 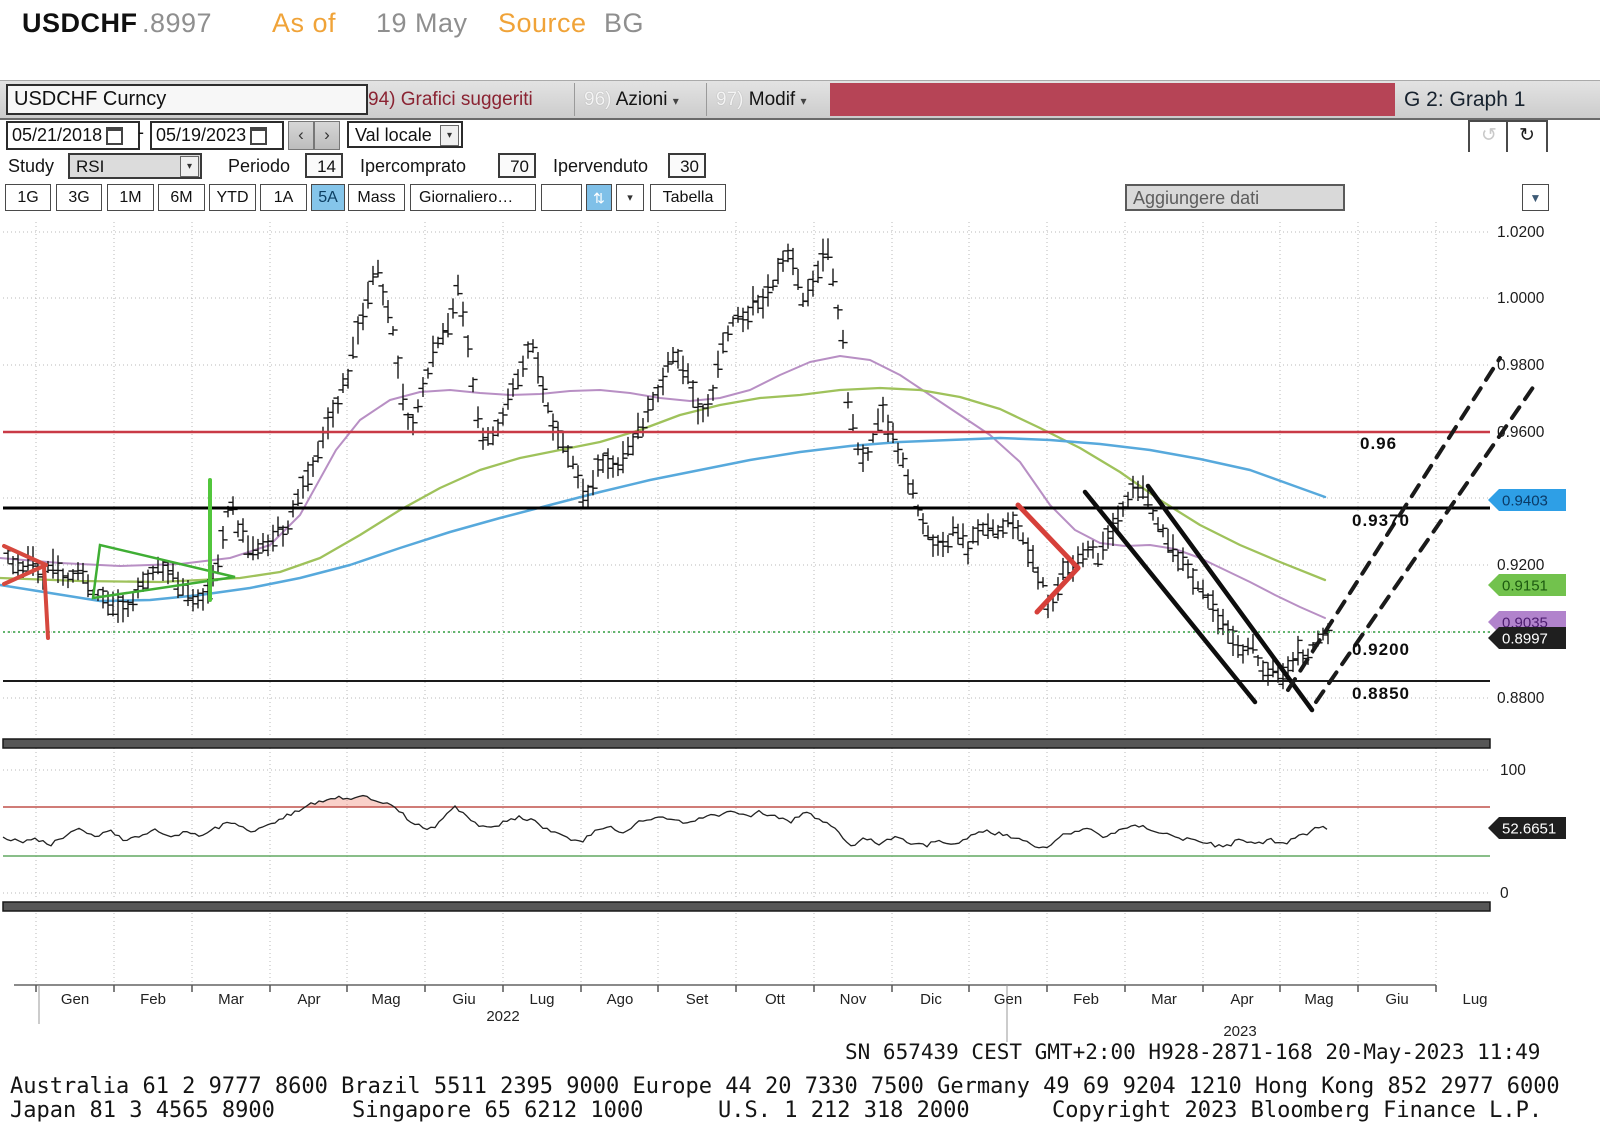 I want to click on svg-text: 0.9600, so click(x=1521, y=432).